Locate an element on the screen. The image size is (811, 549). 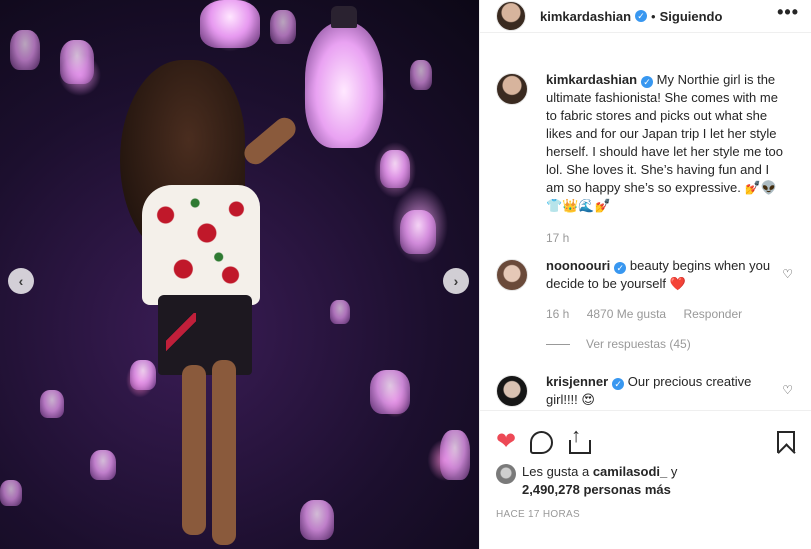
comment-username: krisjenner is located at coordinates (577, 381).